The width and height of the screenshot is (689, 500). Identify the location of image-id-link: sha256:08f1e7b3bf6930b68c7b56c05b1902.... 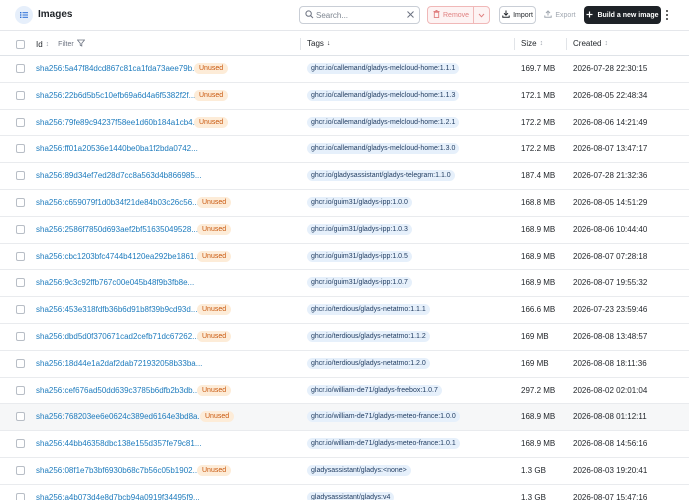
(117, 470).